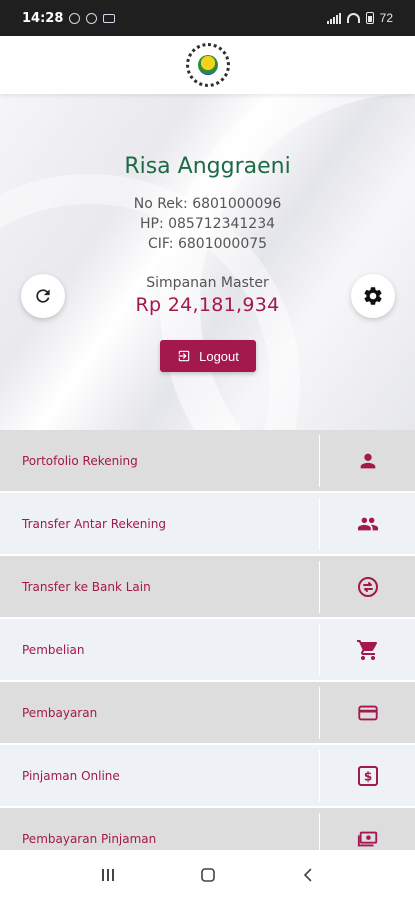 The height and width of the screenshot is (900, 415). What do you see at coordinates (207, 587) in the screenshot?
I see `menu-item-transfer-bank-lain: Transfer ke Bank Lain` at bounding box center [207, 587].